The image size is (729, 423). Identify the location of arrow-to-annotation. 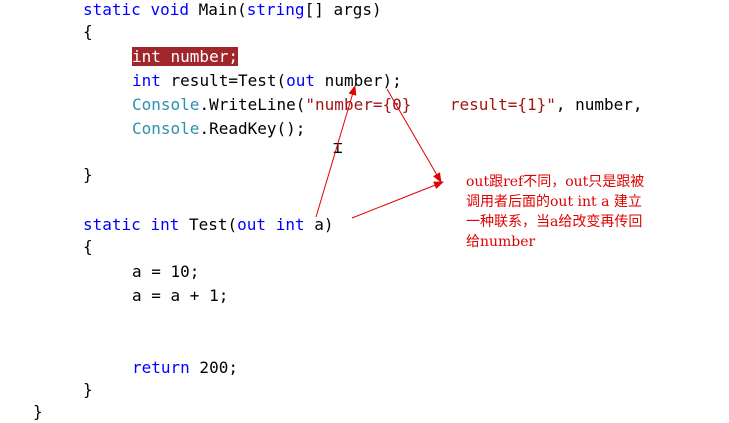
(414, 135).